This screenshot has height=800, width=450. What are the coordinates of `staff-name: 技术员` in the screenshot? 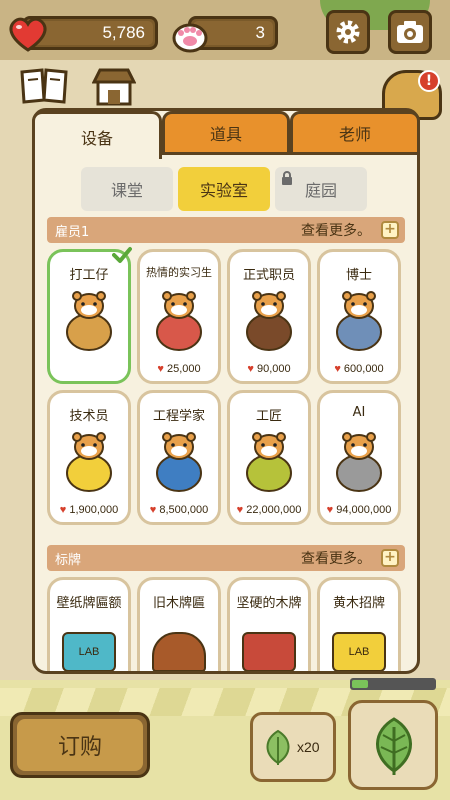 It's located at (89, 416).